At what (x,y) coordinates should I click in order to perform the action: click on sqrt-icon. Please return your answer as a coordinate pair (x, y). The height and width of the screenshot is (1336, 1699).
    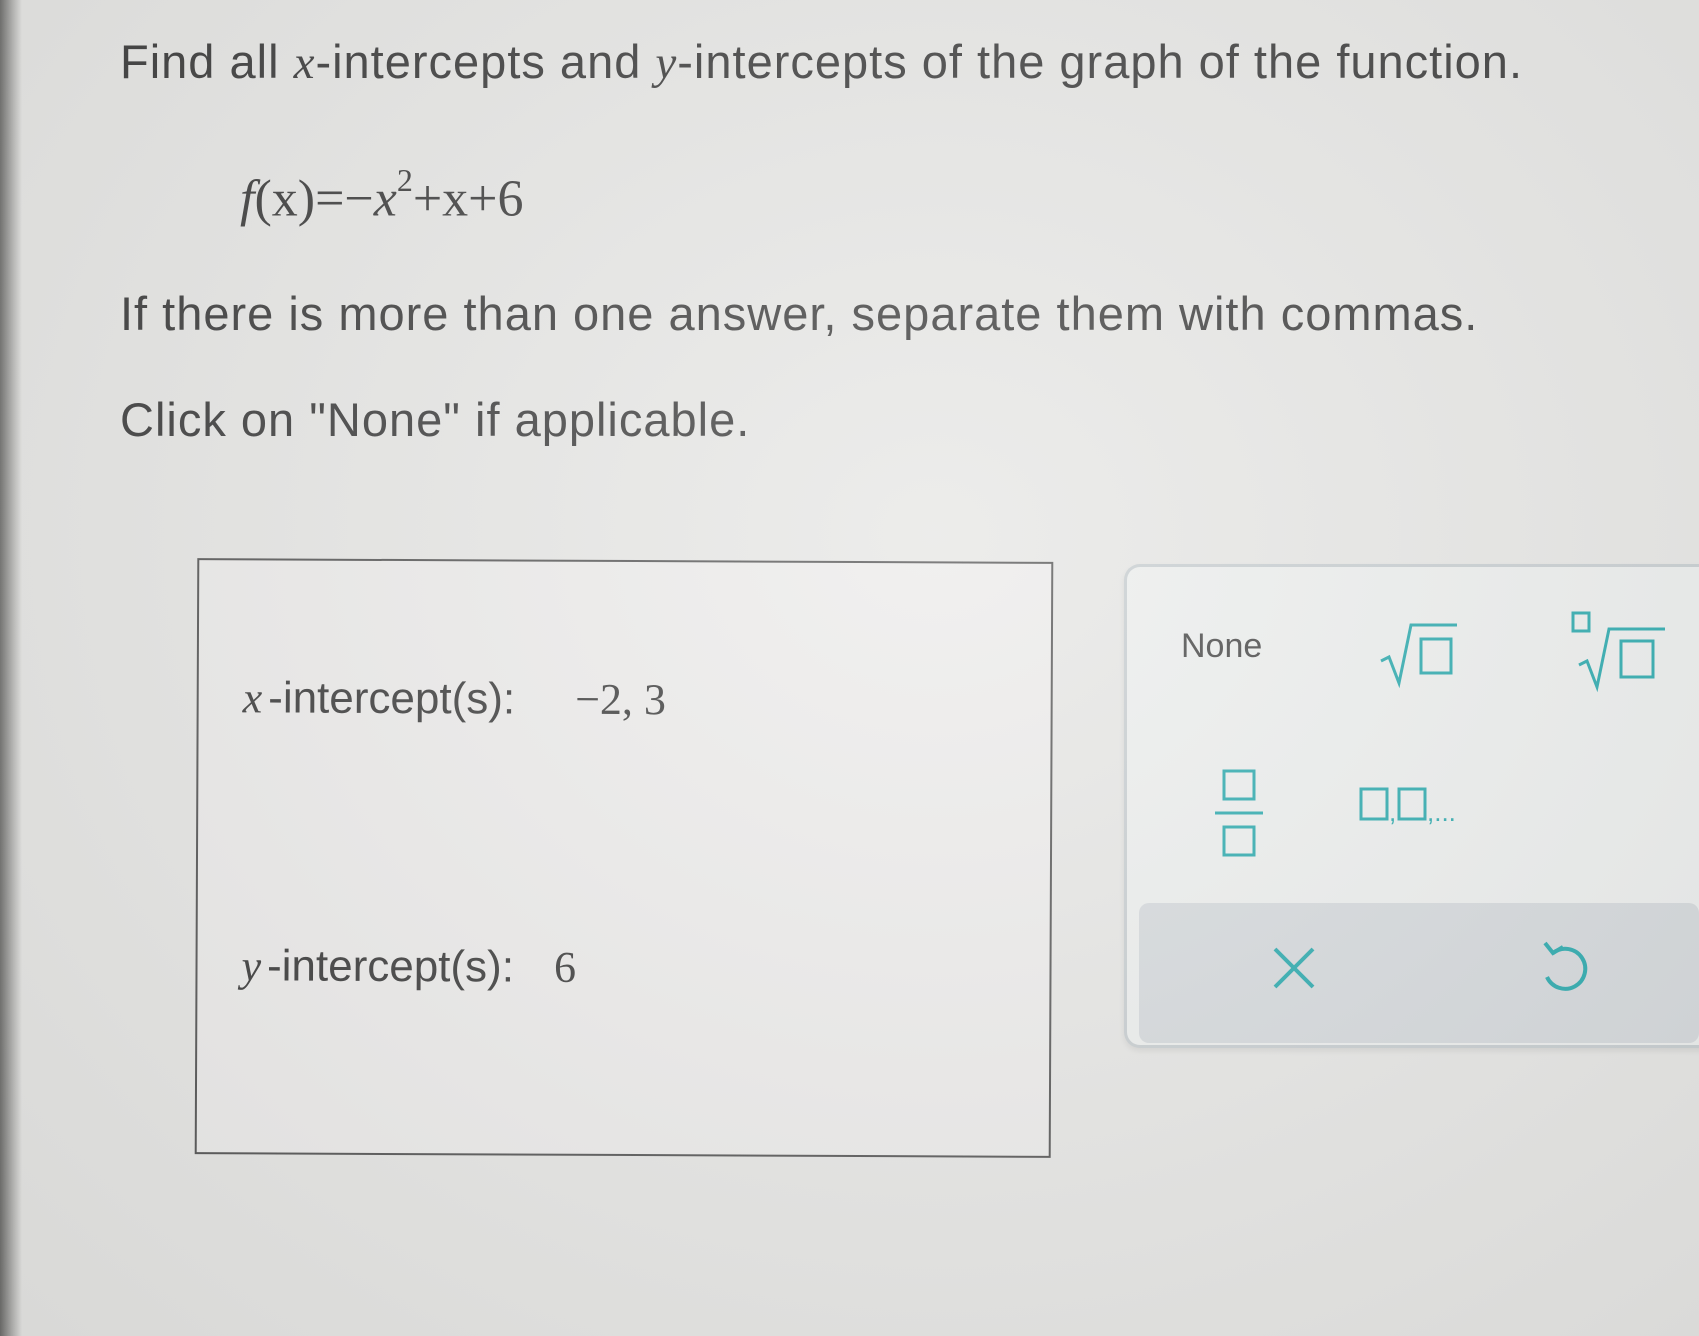
    Looking at the image, I should click on (1418, 656).